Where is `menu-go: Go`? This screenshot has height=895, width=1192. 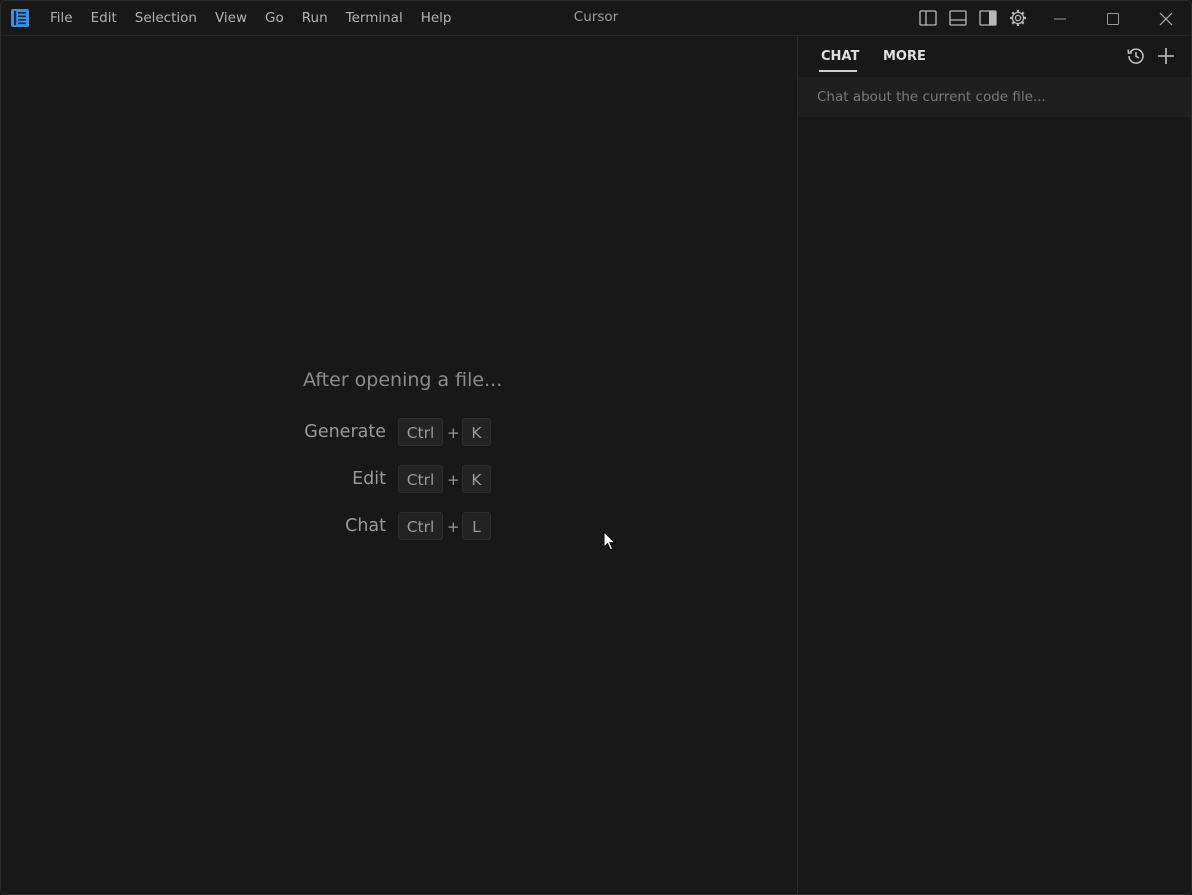
menu-go: Go is located at coordinates (274, 18).